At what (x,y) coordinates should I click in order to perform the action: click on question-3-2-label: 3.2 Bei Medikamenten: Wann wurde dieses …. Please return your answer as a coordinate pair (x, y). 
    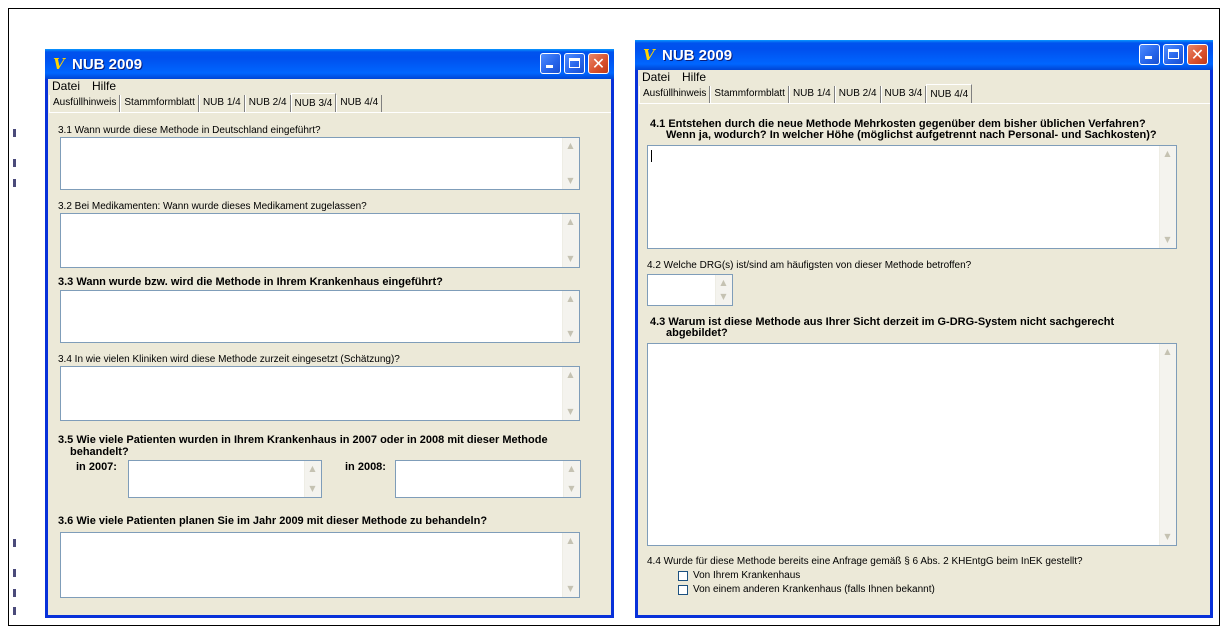
    Looking at the image, I should click on (212, 206).